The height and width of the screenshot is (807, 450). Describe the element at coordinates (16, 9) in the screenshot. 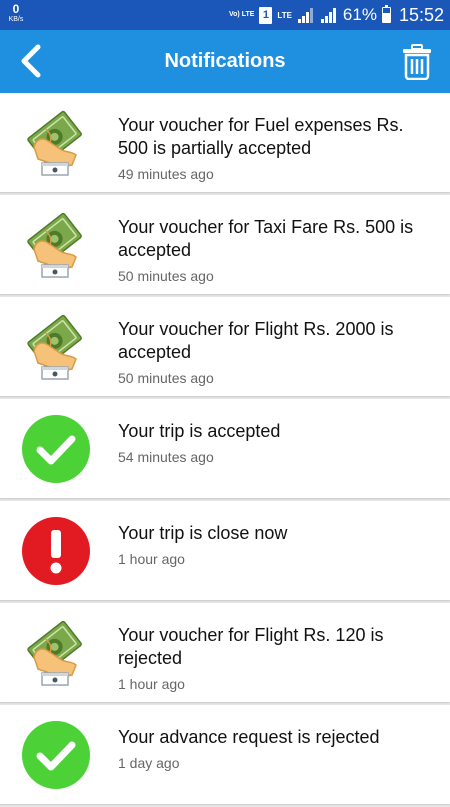

I see `network-speed-value: 0` at that location.